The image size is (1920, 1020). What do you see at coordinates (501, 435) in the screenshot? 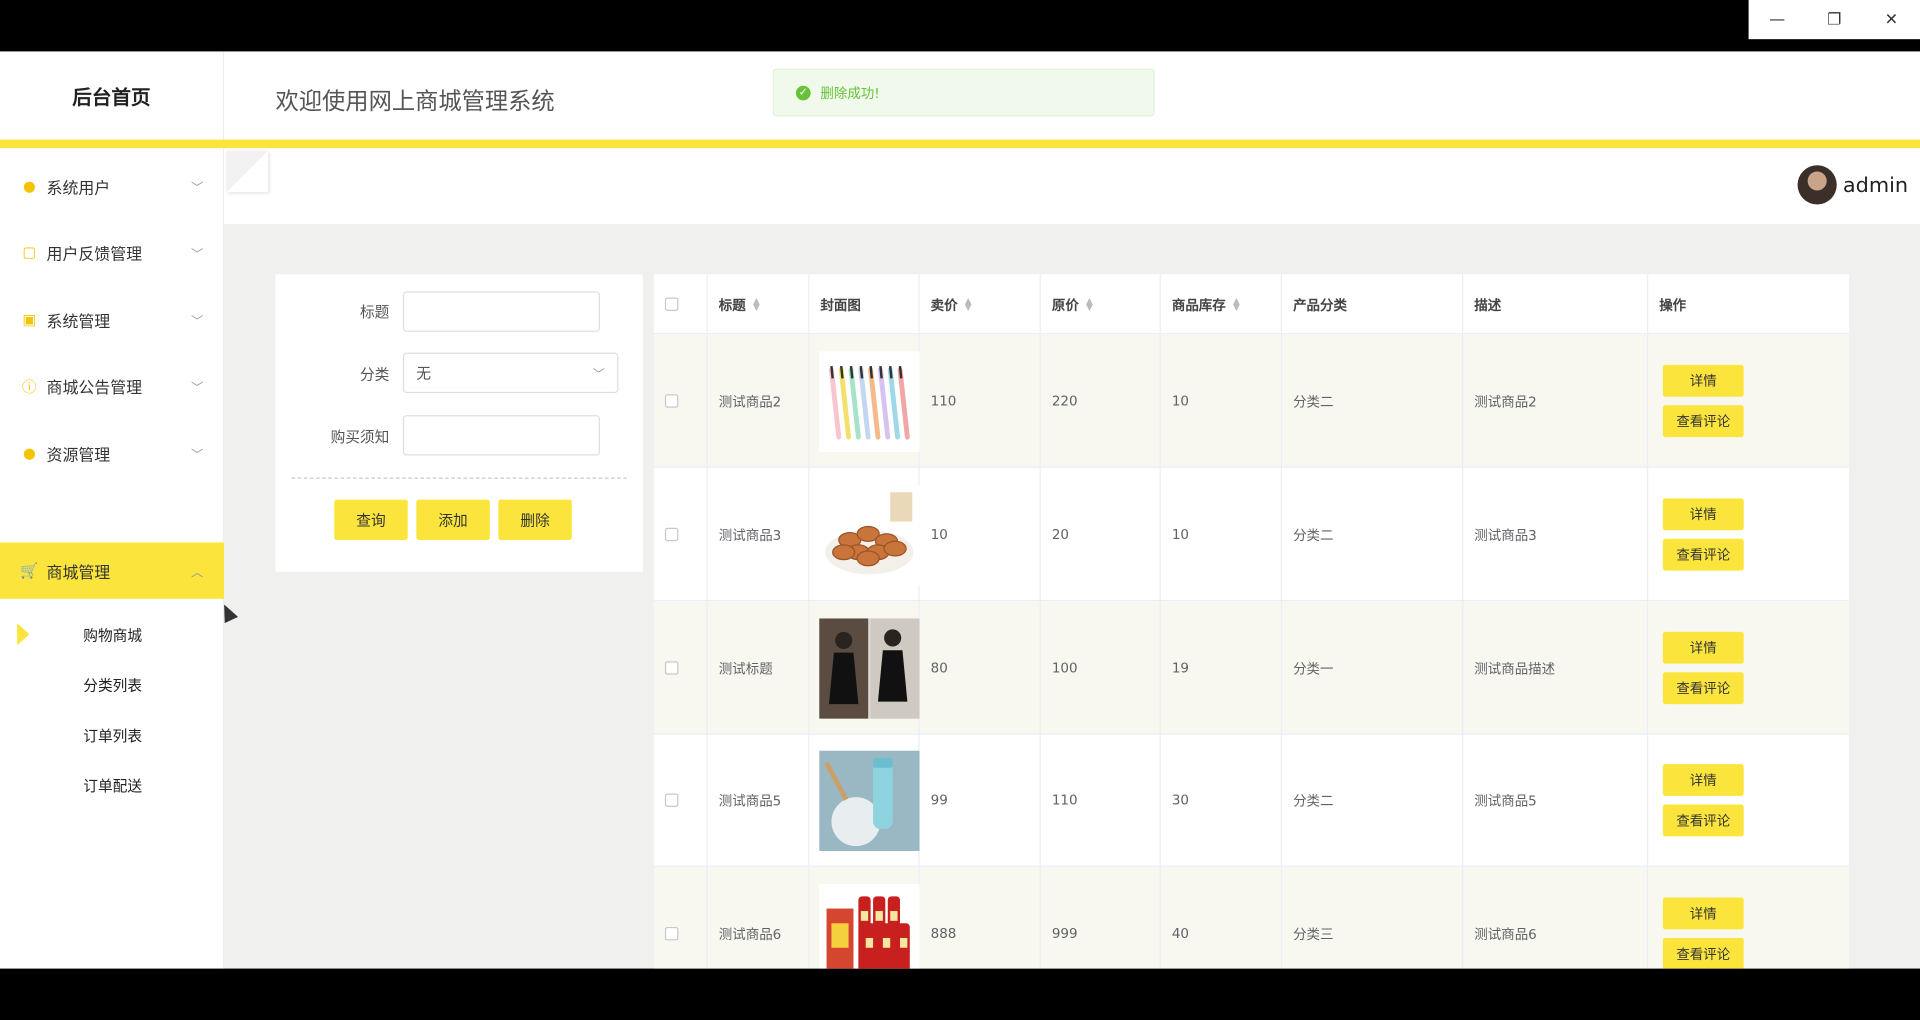
I see `notice-input` at bounding box center [501, 435].